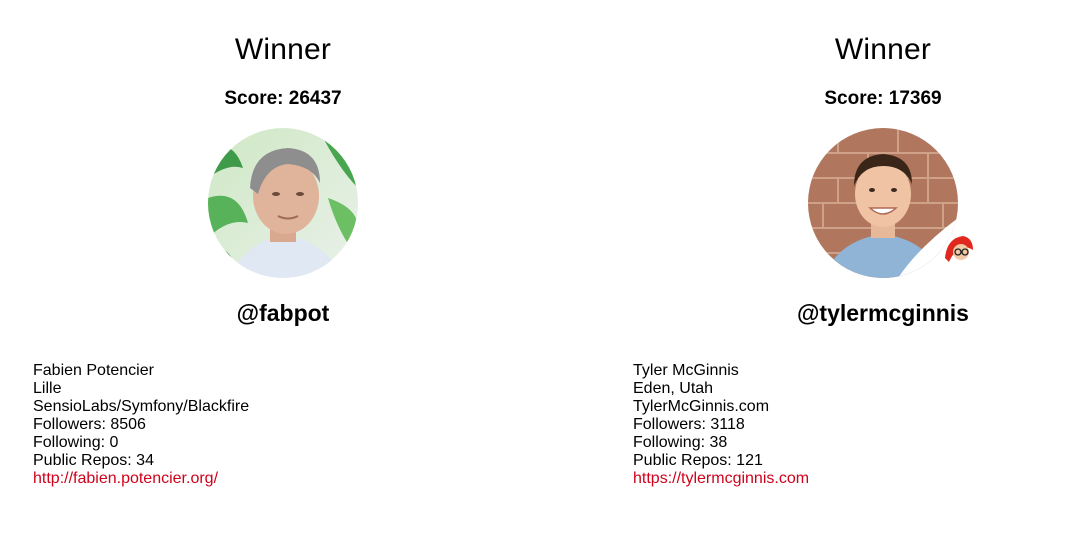  What do you see at coordinates (76, 442) in the screenshot?
I see `profile-following: Following: 0` at bounding box center [76, 442].